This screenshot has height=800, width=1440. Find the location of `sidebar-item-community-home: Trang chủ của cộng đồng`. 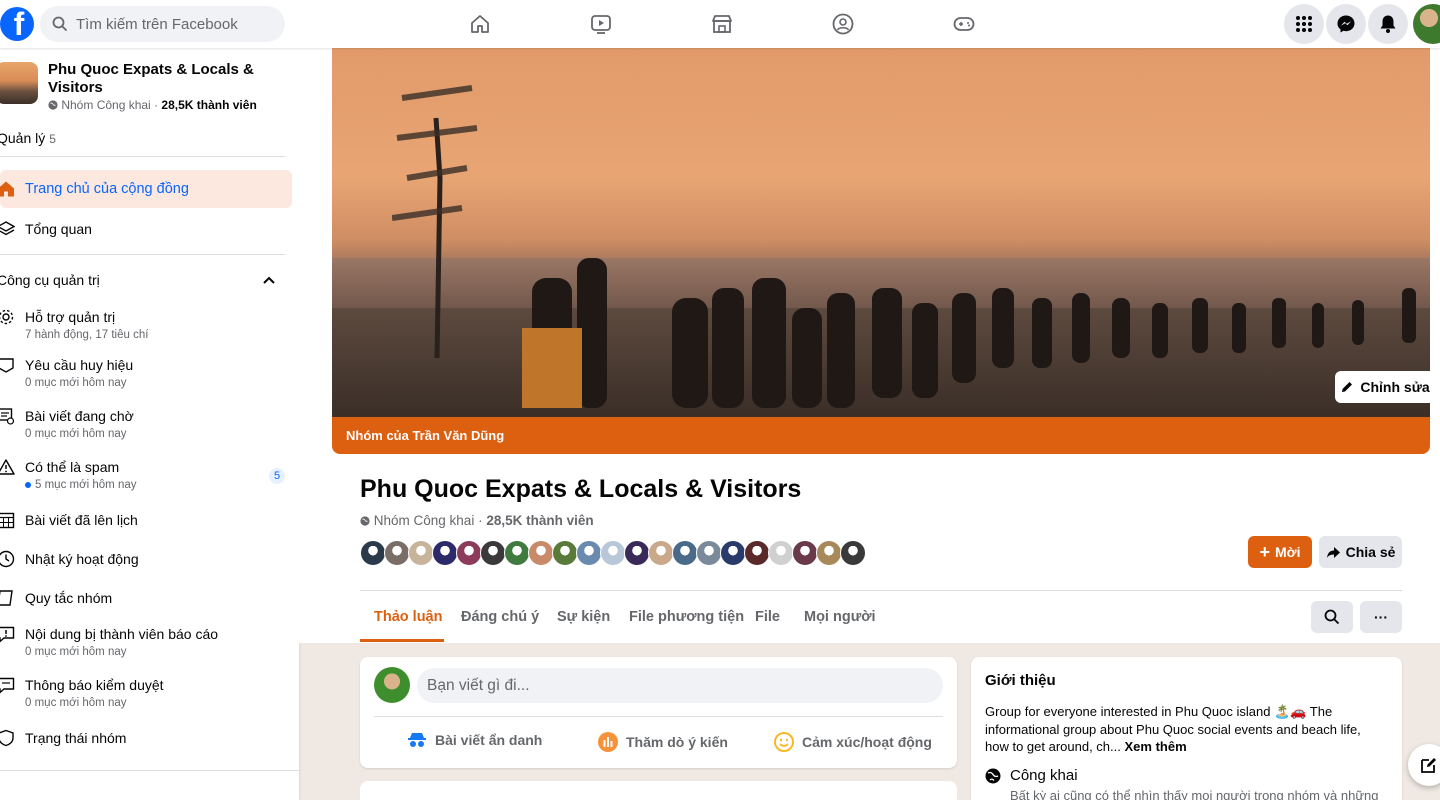

sidebar-item-community-home: Trang chủ của cộng đồng is located at coordinates (146, 189).